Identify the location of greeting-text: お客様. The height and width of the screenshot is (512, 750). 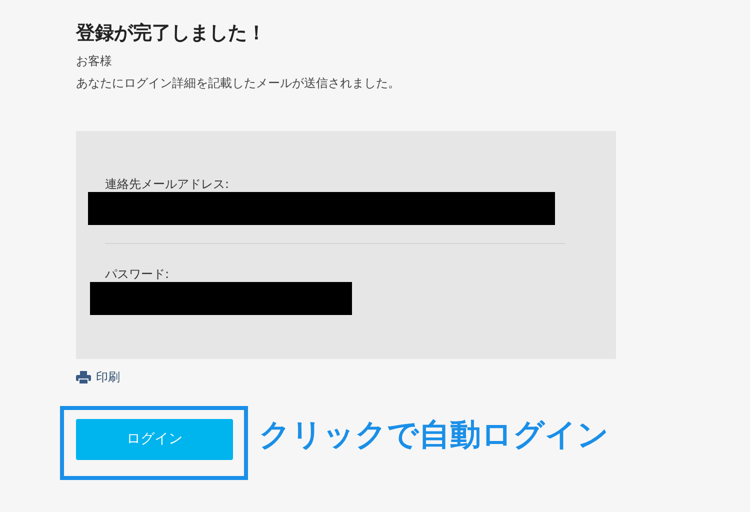
(94, 61).